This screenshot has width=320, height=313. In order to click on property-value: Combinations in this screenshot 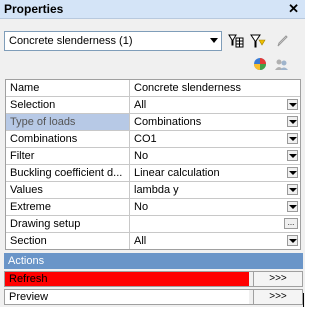, I will do `click(215, 122)`.